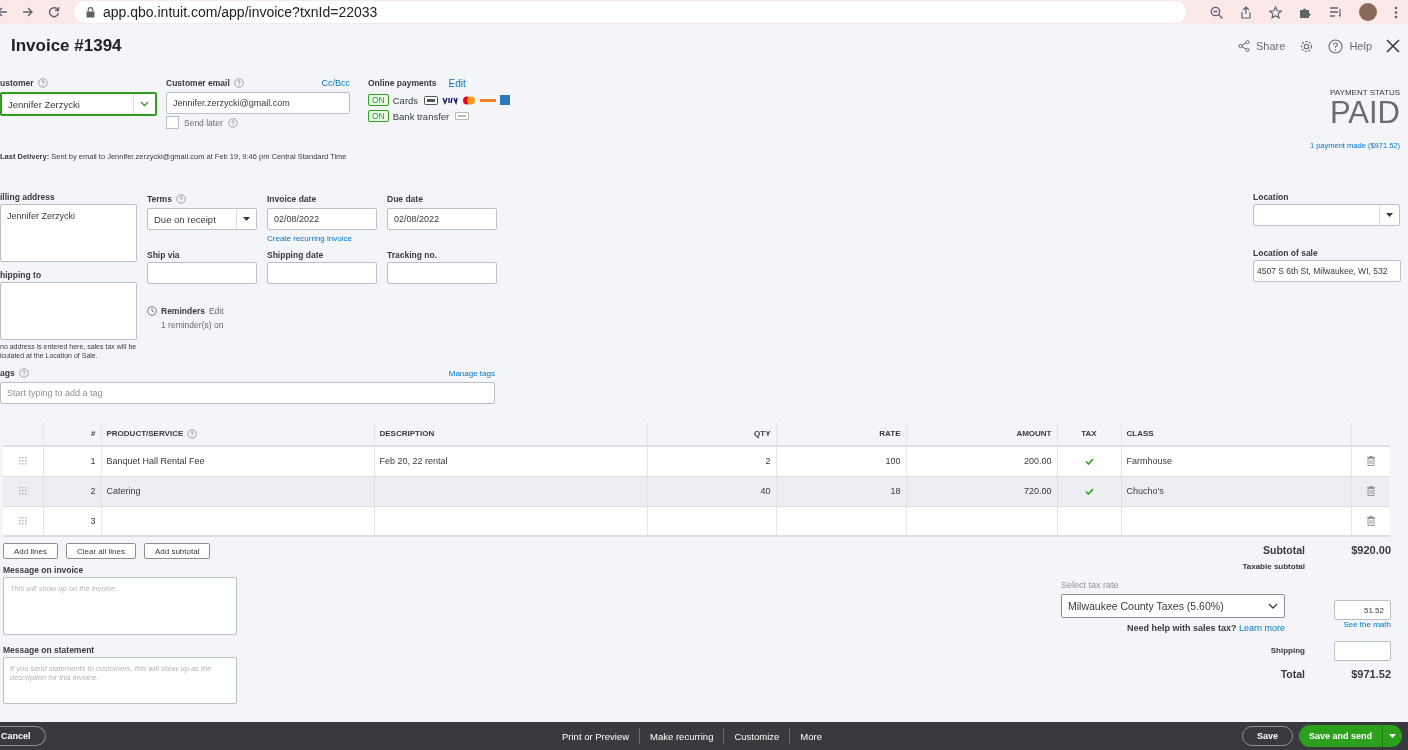  What do you see at coordinates (1275, 12) in the screenshot?
I see `star-icon` at bounding box center [1275, 12].